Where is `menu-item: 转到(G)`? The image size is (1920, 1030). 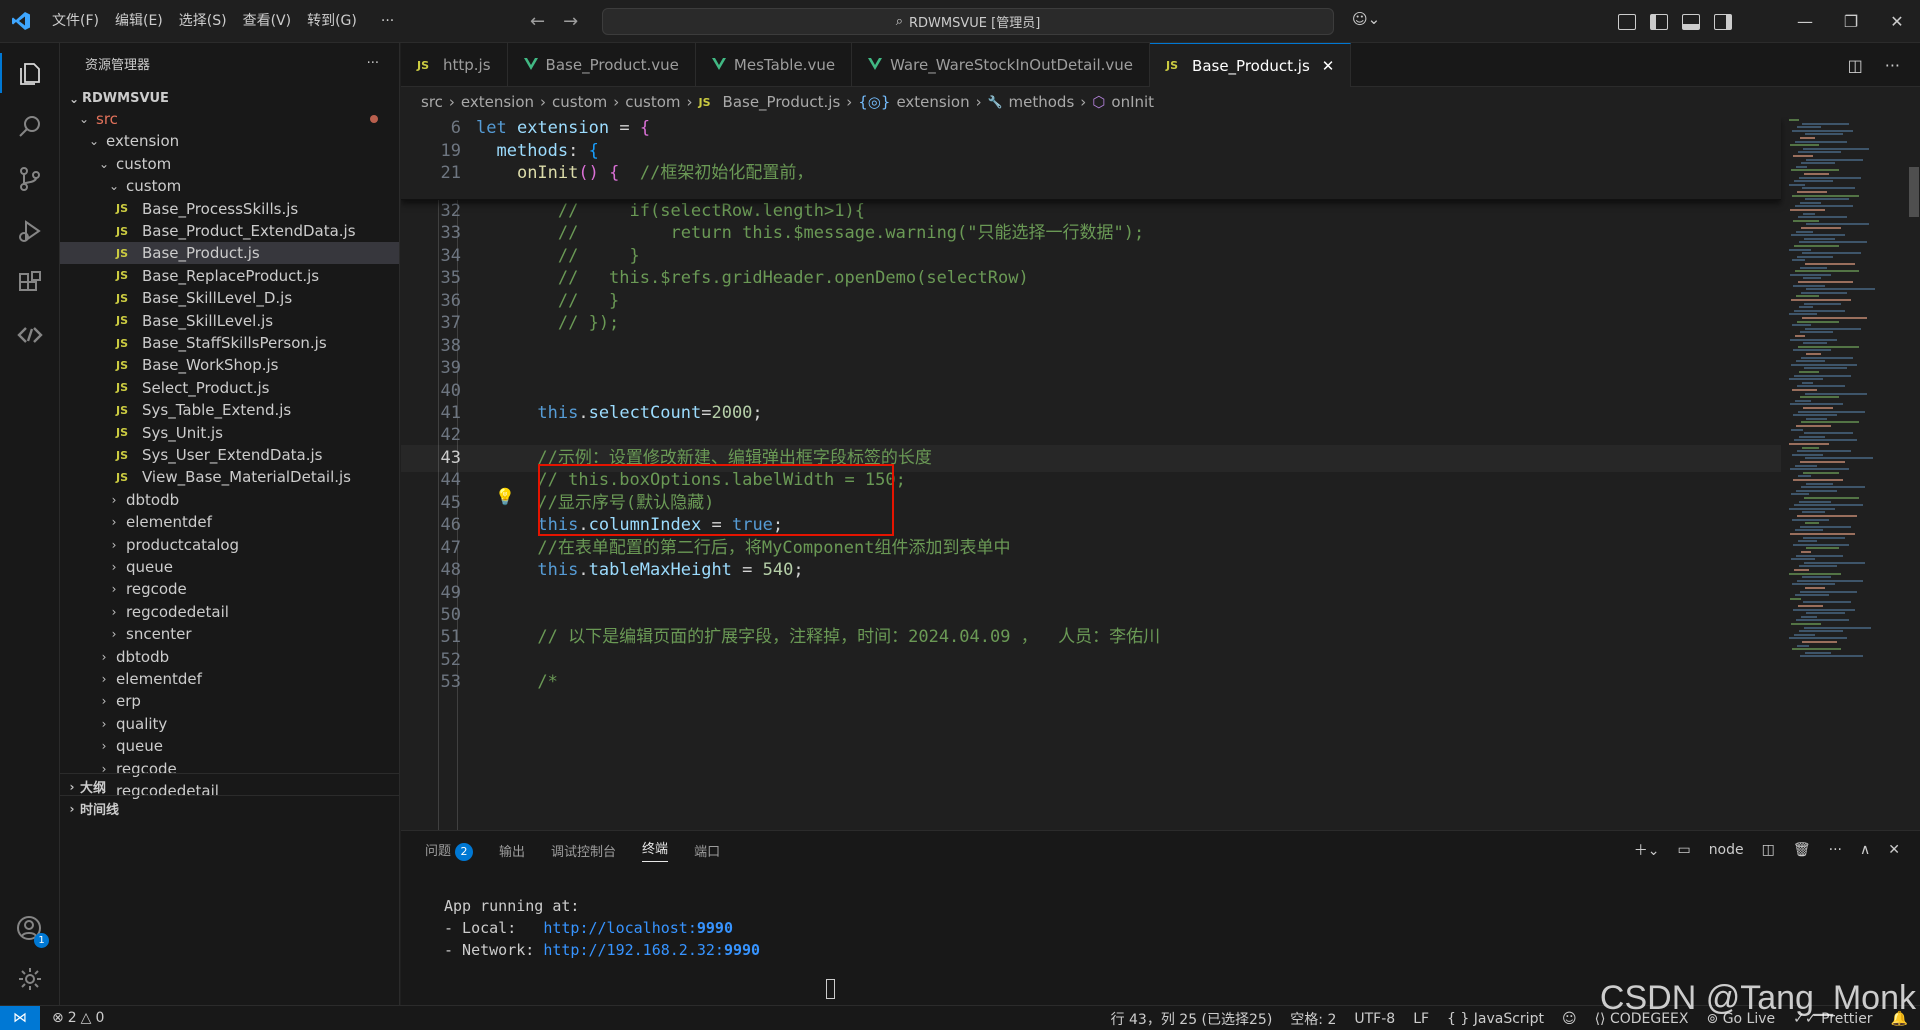
menu-item: 转到(G) is located at coordinates (332, 21).